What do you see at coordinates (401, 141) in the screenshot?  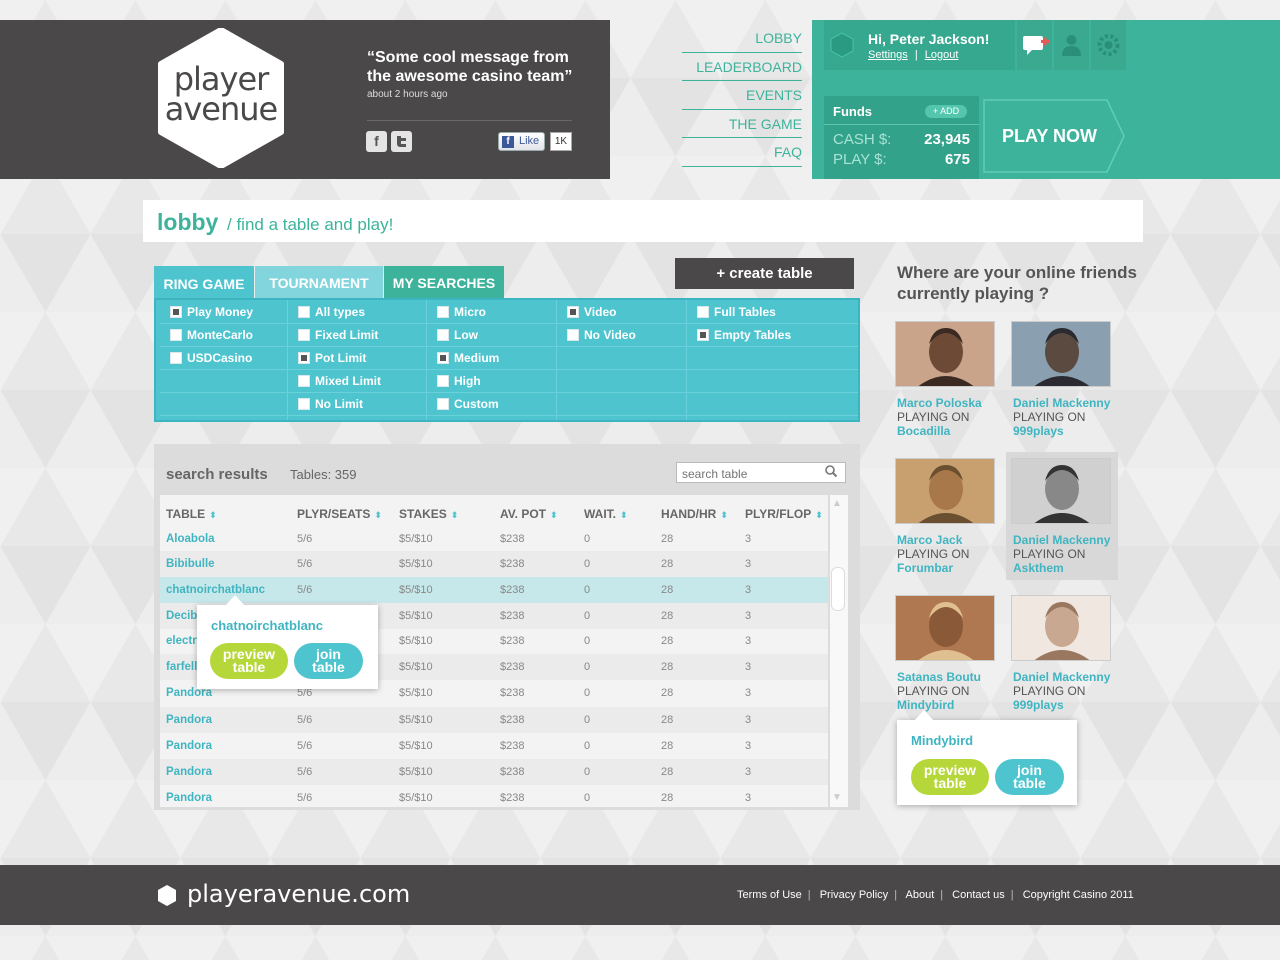 I see `twitter-icon` at bounding box center [401, 141].